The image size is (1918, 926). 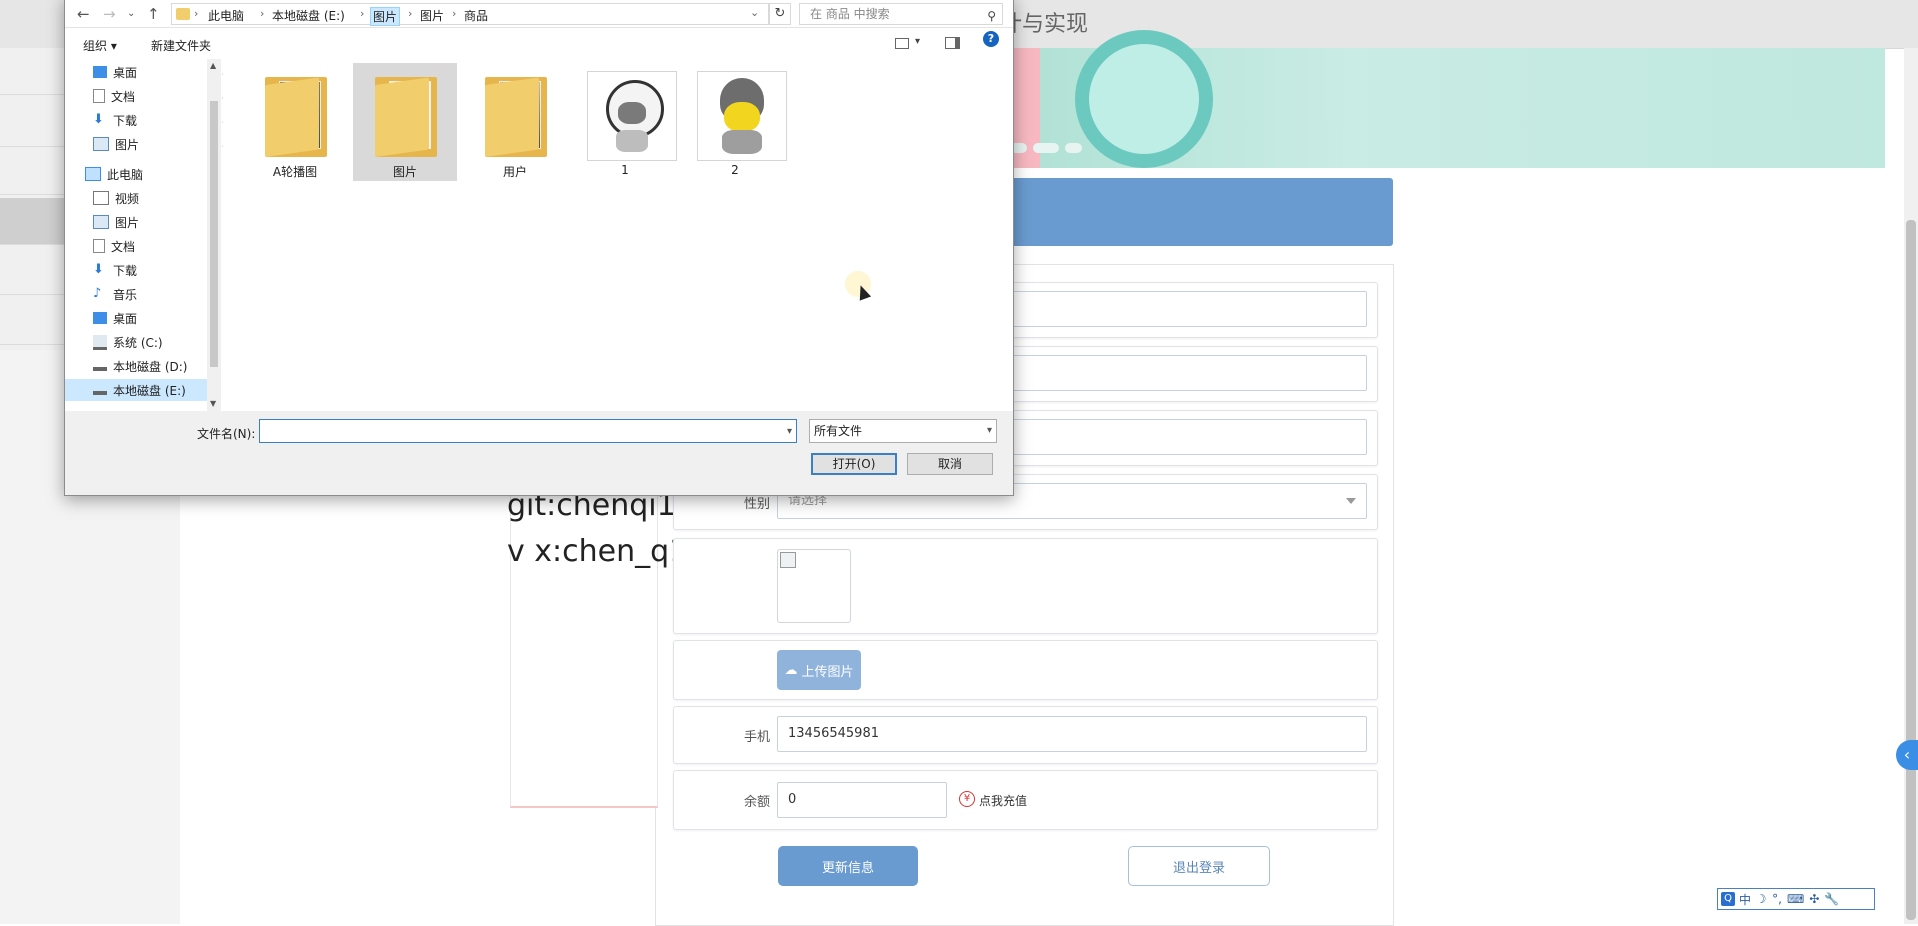 I want to click on ime-toolbar: Q 中 ☽ °, ⌨ ✣ 🔧, so click(x=1796, y=899).